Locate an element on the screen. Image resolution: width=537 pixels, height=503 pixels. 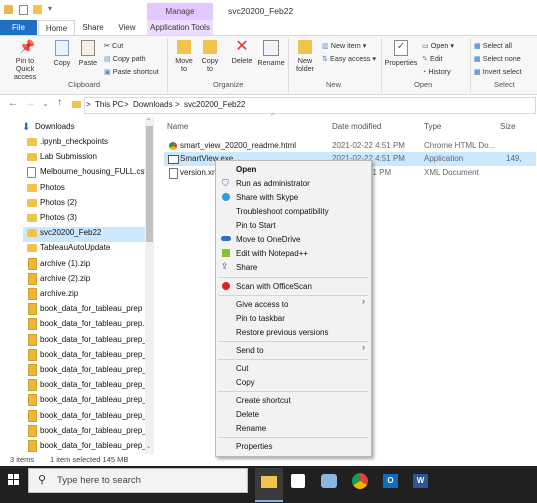
select-all-button: ▦ Select all is located at coordinates (493, 45).